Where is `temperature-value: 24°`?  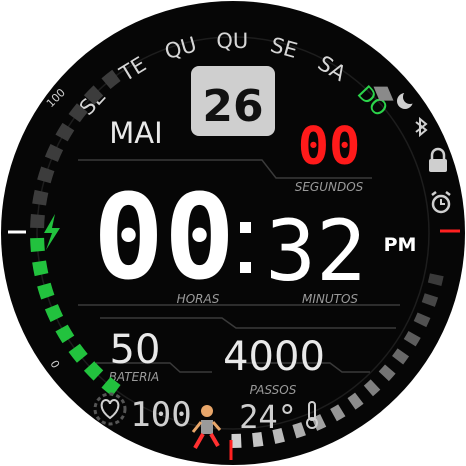
temperature-value: 24° is located at coordinates (268, 417).